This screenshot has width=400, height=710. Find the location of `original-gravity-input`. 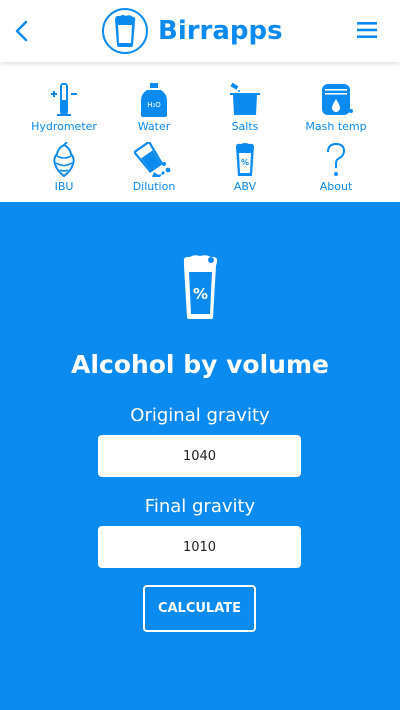

original-gravity-input is located at coordinates (199, 456).